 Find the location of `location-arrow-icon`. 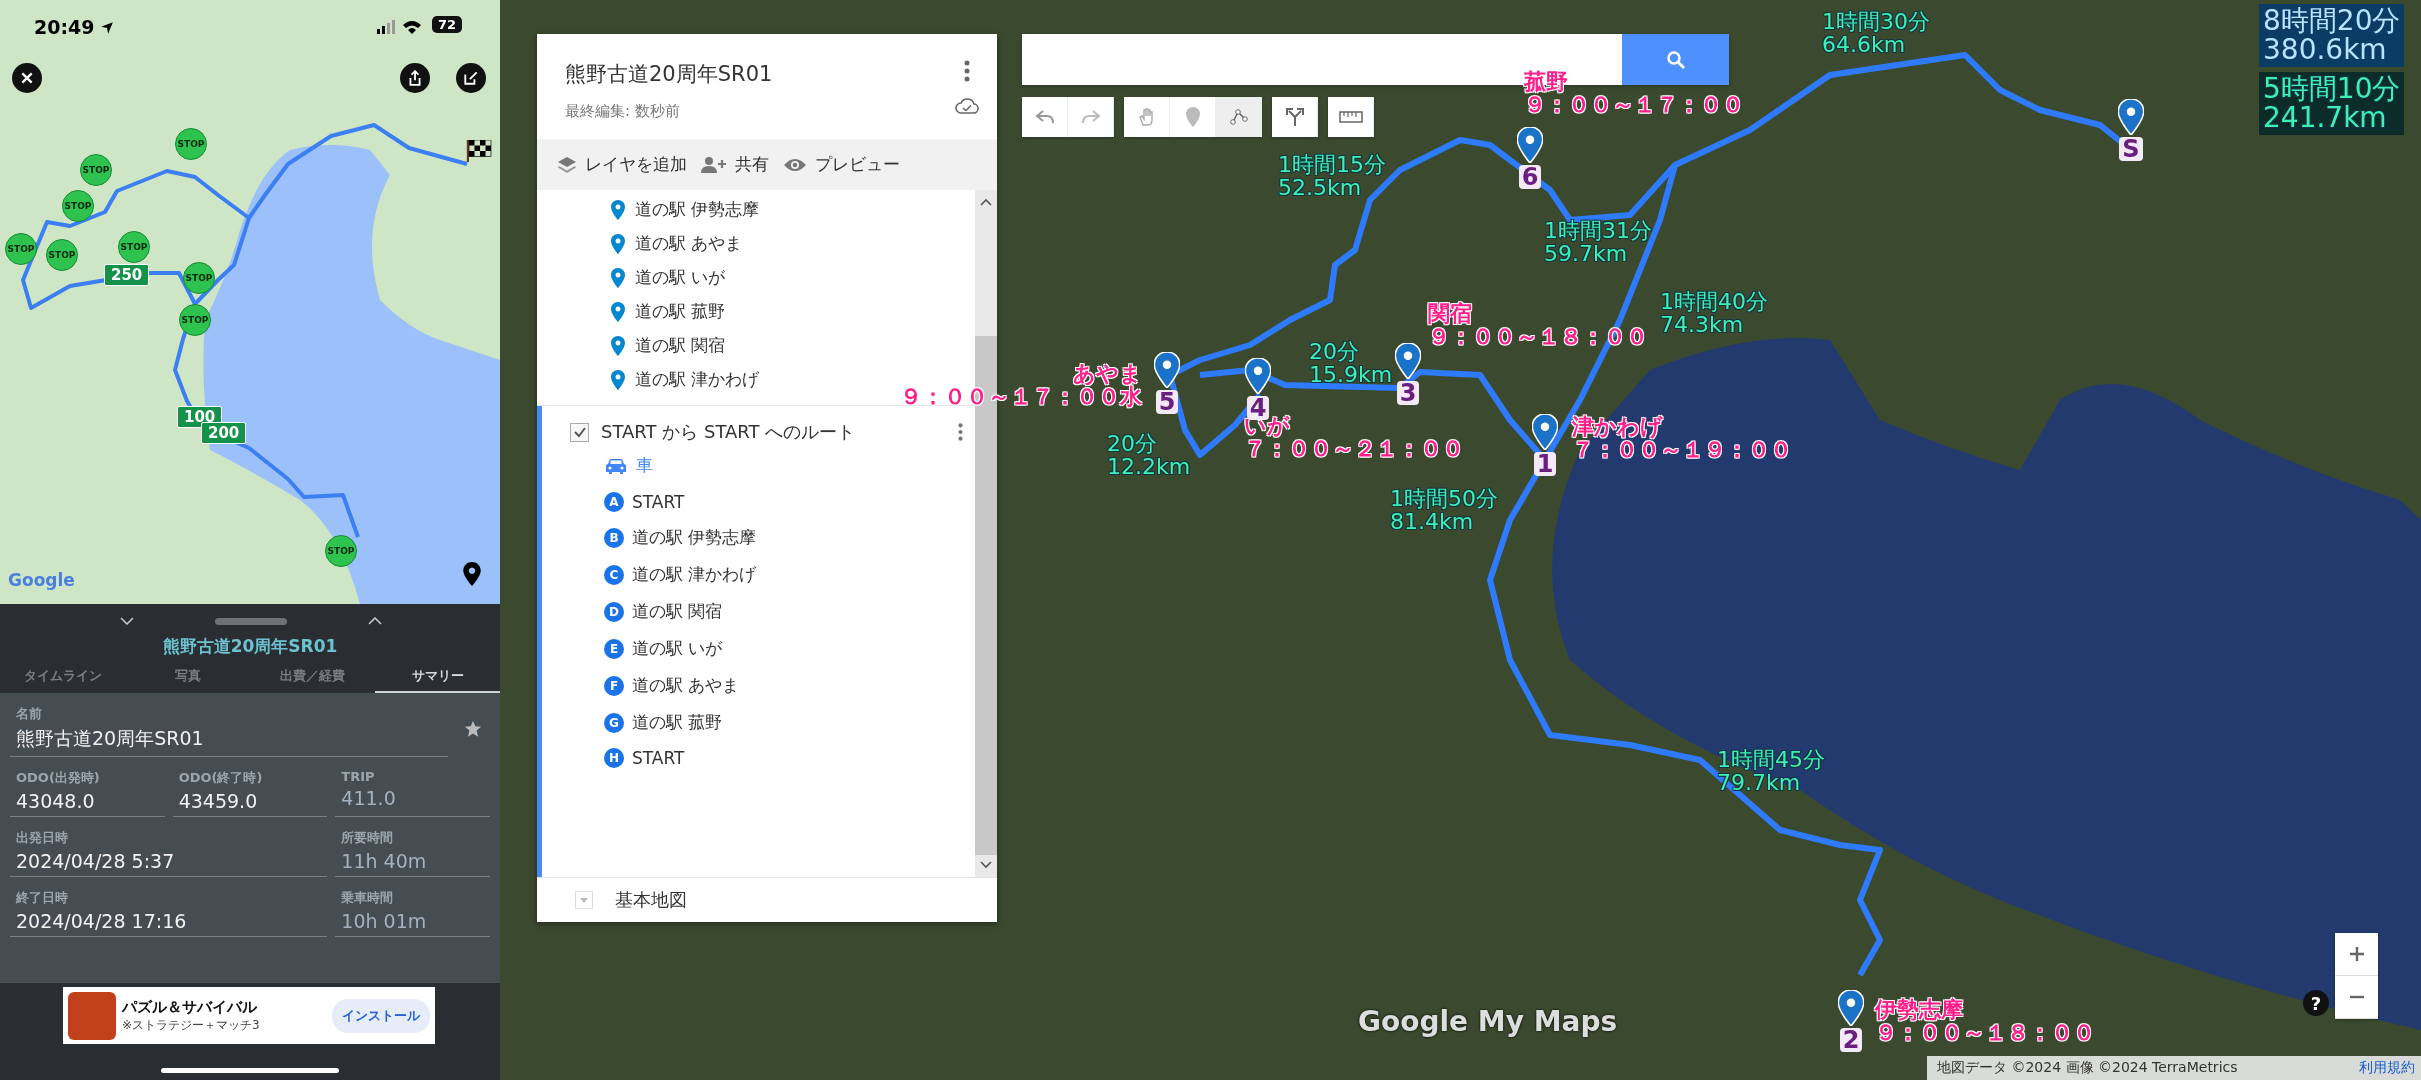

location-arrow-icon is located at coordinates (107, 28).